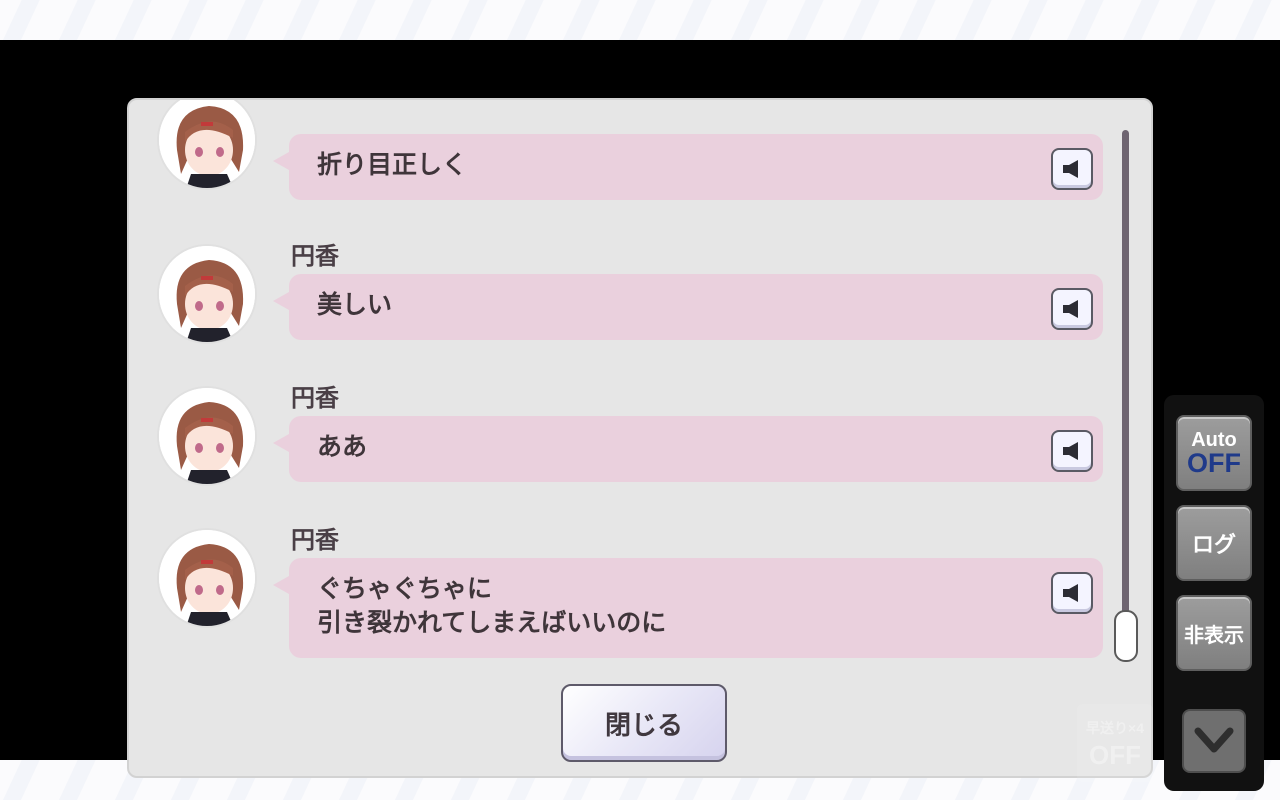 This screenshot has height=800, width=1280. I want to click on dialogue-text: ああ, so click(342, 447).